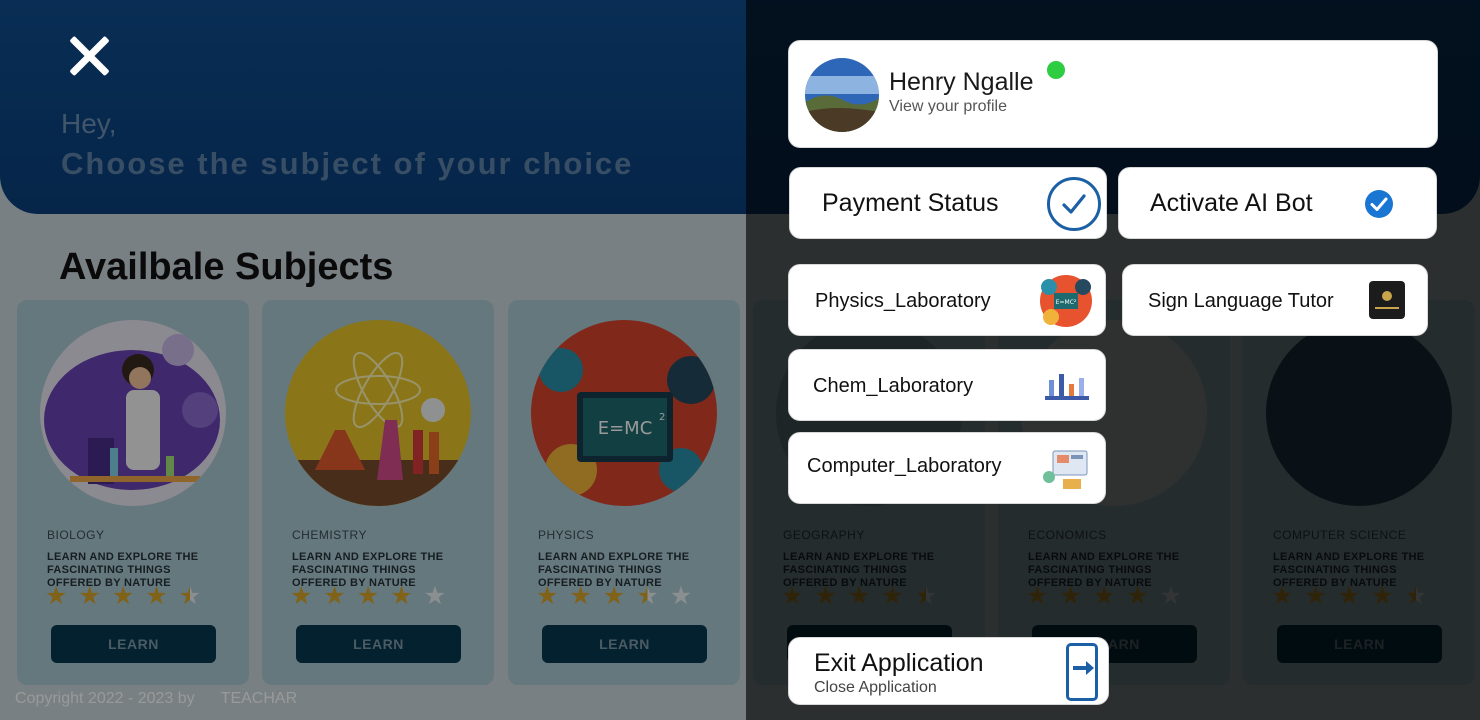 The width and height of the screenshot is (1480, 720). What do you see at coordinates (1379, 204) in the screenshot?
I see `checkbox-checked-icon` at bounding box center [1379, 204].